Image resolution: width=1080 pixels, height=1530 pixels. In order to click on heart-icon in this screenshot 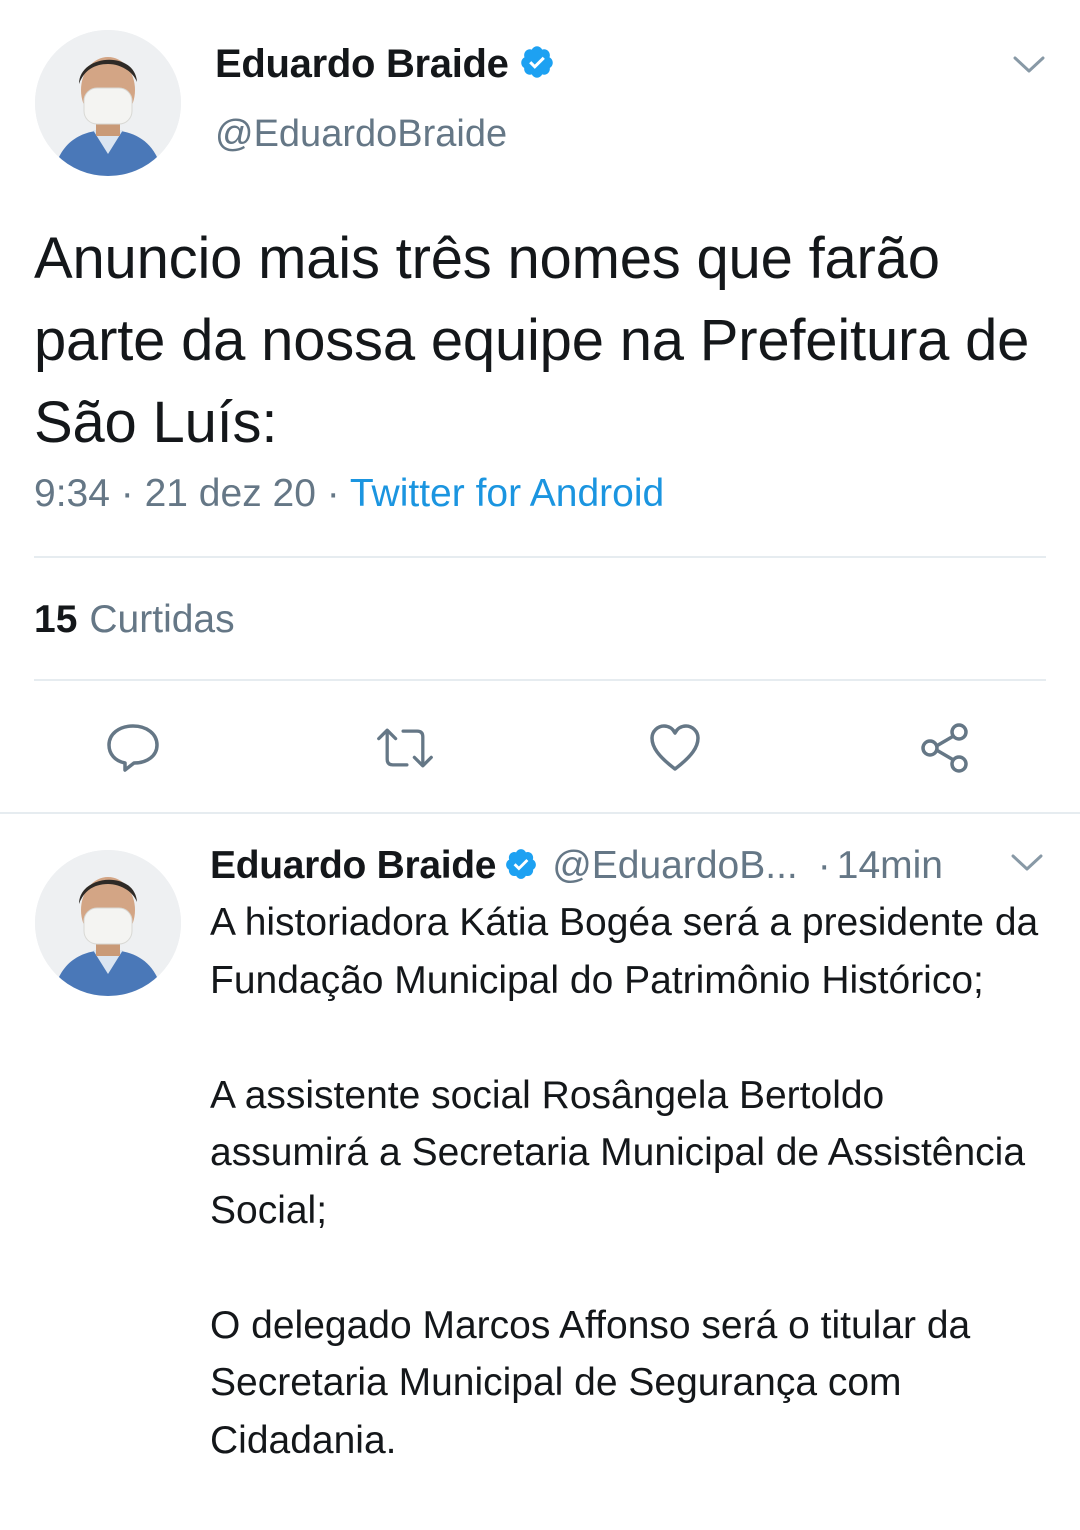, I will do `click(675, 747)`.